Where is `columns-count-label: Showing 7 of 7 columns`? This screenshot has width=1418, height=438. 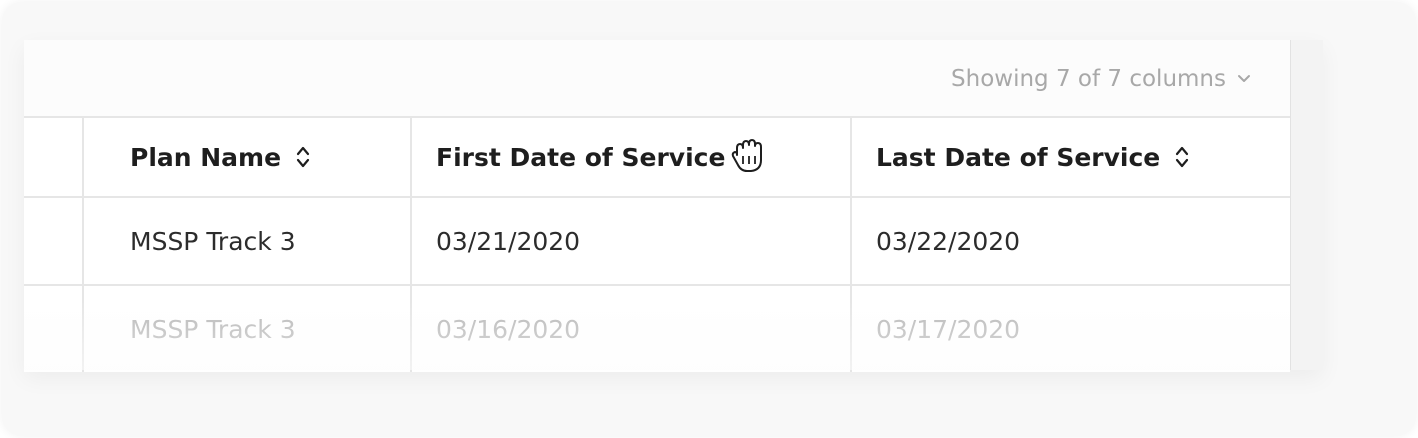
columns-count-label: Showing 7 of 7 columns is located at coordinates (1088, 79).